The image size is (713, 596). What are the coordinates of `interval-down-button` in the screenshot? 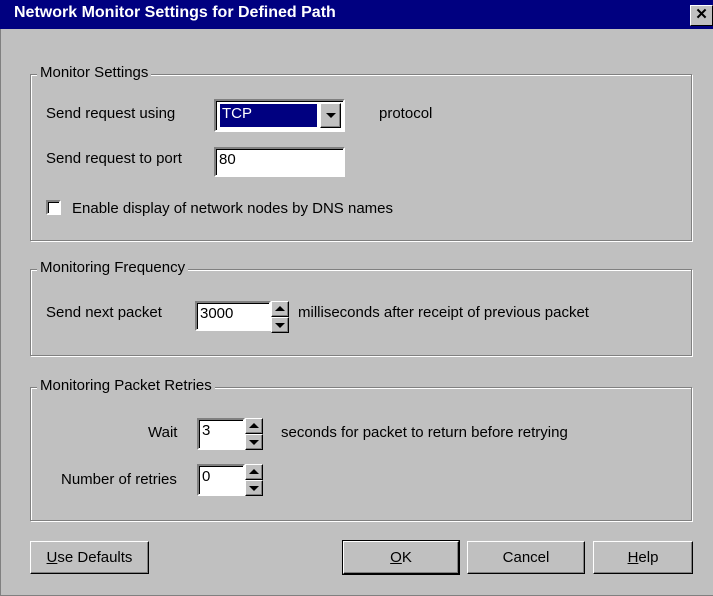 It's located at (280, 325).